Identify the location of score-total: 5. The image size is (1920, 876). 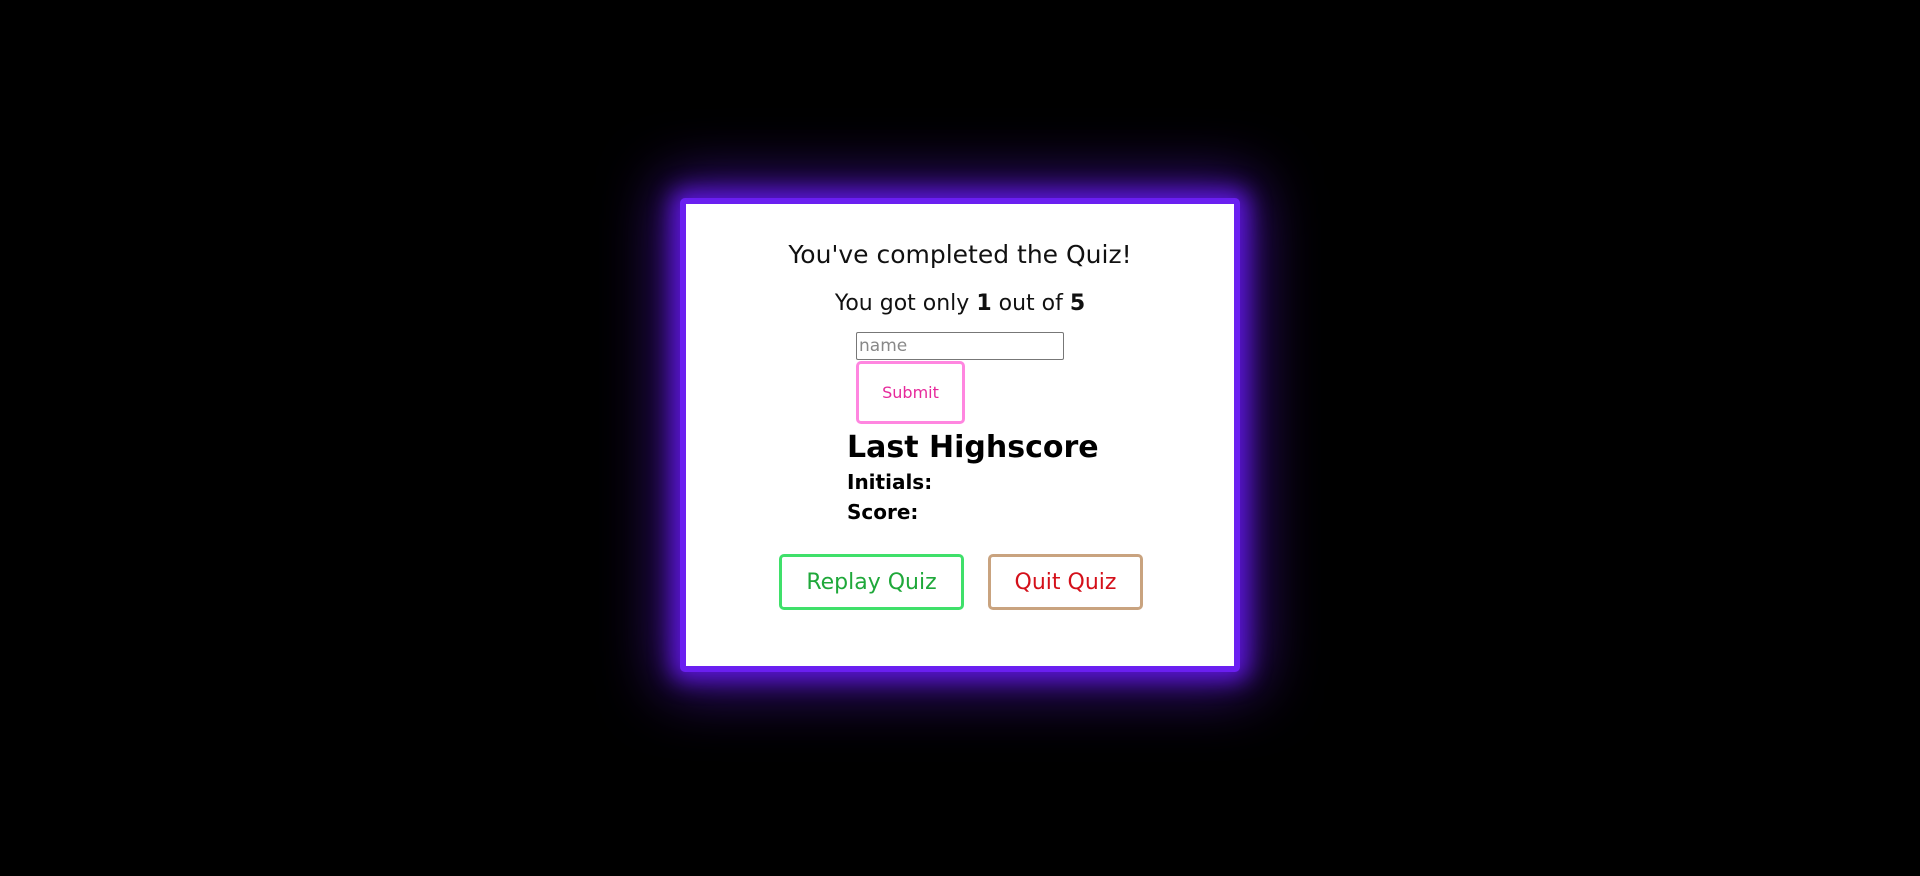
(1077, 303).